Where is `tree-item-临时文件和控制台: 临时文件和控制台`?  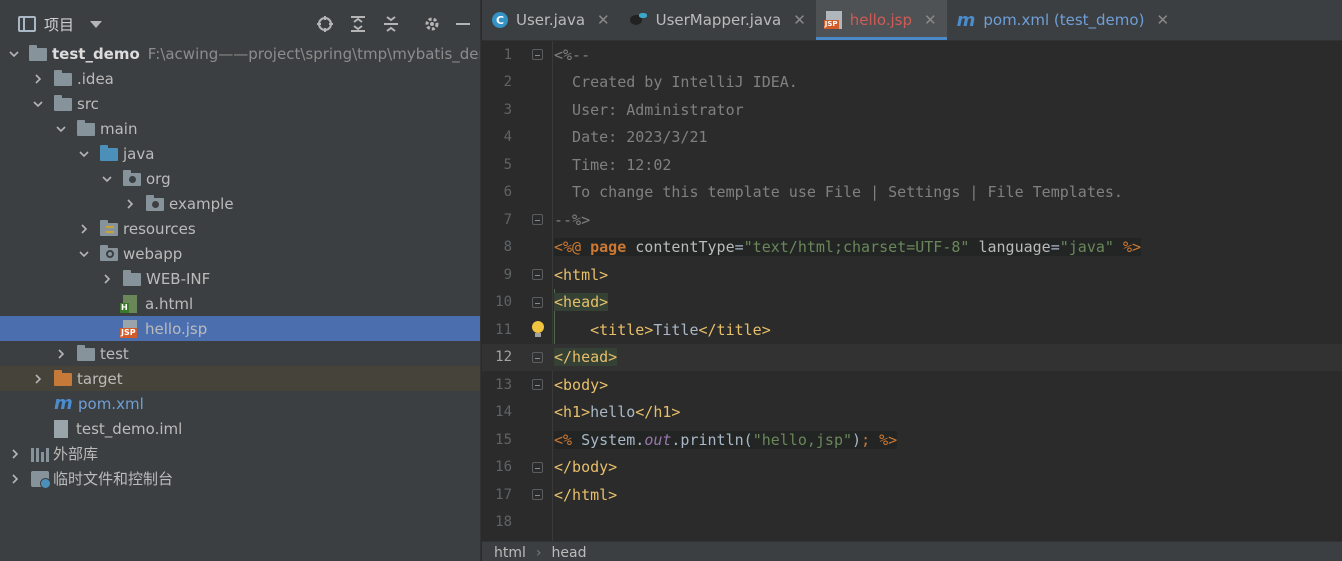 tree-item-临时文件和控制台: 临时文件和控制台 is located at coordinates (240, 478).